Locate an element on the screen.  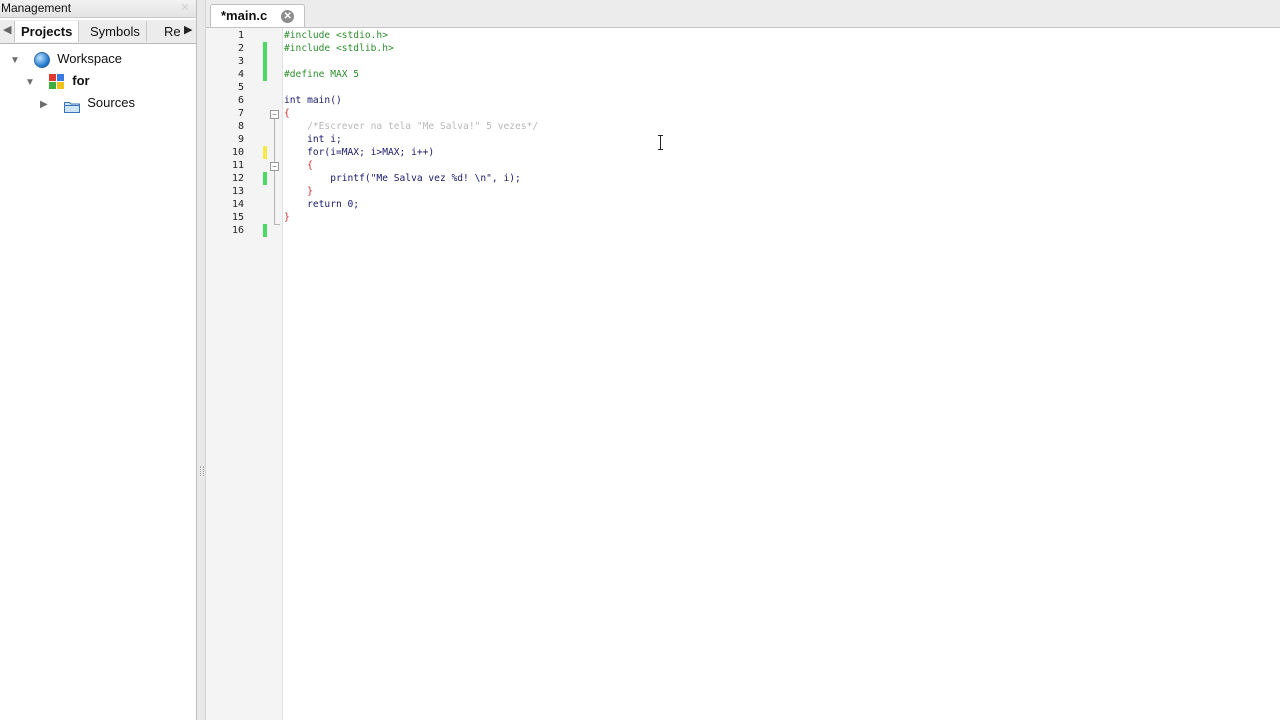
tab-label: *main.c is located at coordinates (244, 15).